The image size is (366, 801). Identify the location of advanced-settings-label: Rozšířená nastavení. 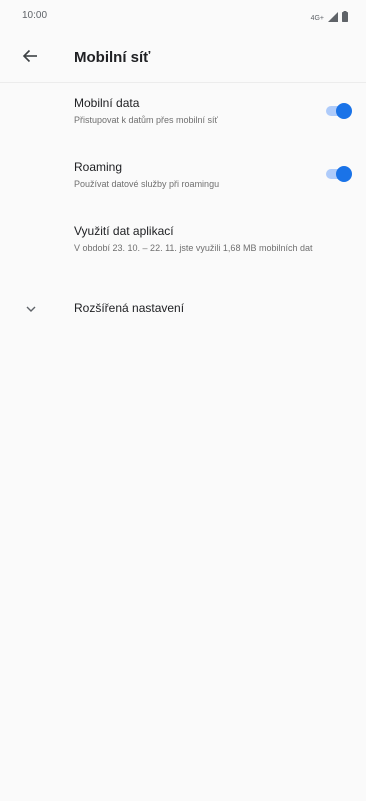
(129, 308).